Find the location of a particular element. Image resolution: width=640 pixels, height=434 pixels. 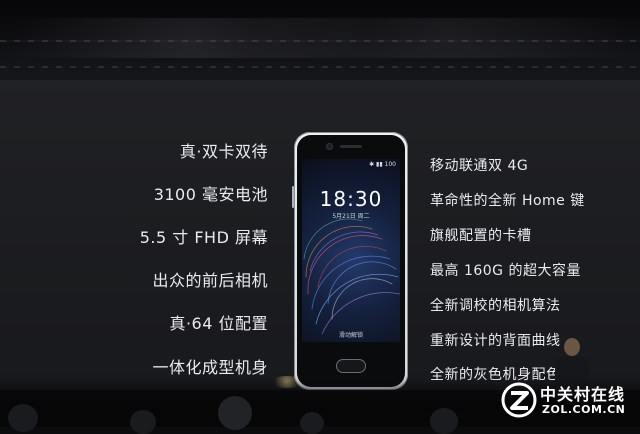

feature-text: 最高 160G 的超大容量 is located at coordinates (505, 271).